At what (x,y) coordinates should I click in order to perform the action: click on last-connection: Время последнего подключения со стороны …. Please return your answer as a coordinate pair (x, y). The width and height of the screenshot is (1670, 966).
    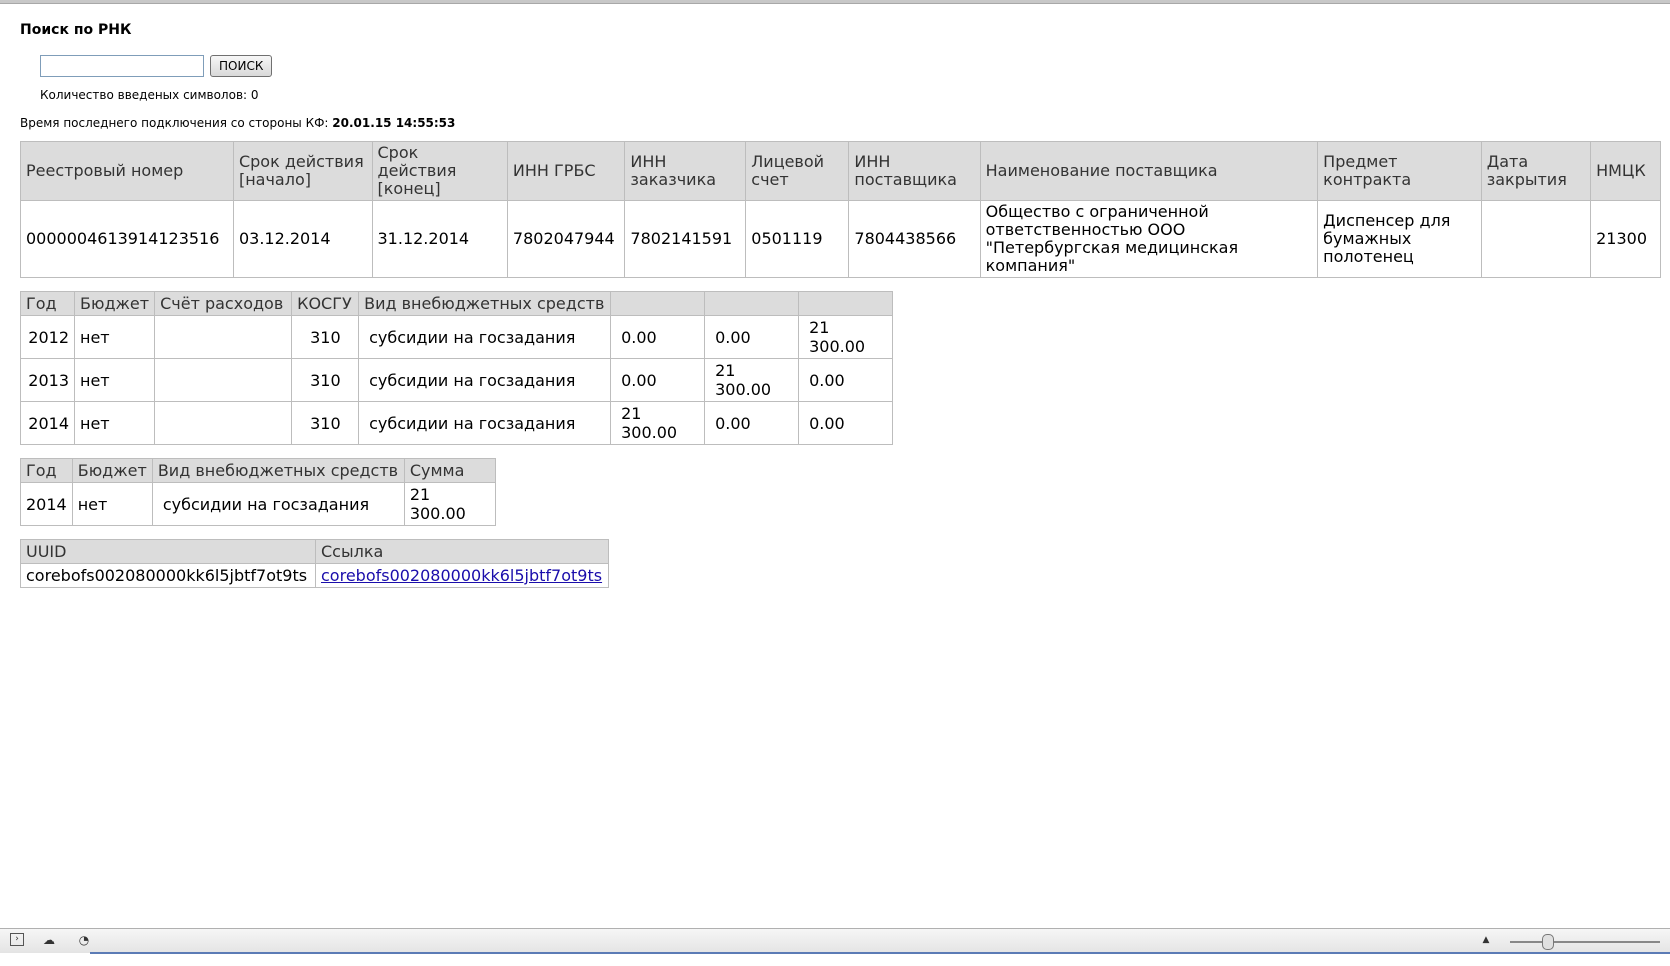
    Looking at the image, I should click on (840, 124).